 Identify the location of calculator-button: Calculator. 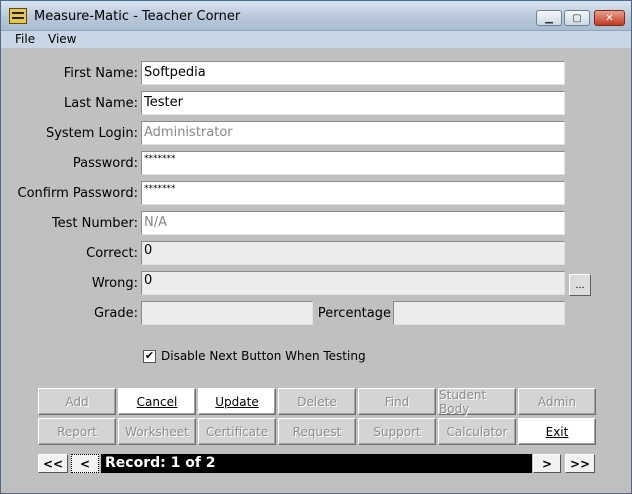
(477, 431).